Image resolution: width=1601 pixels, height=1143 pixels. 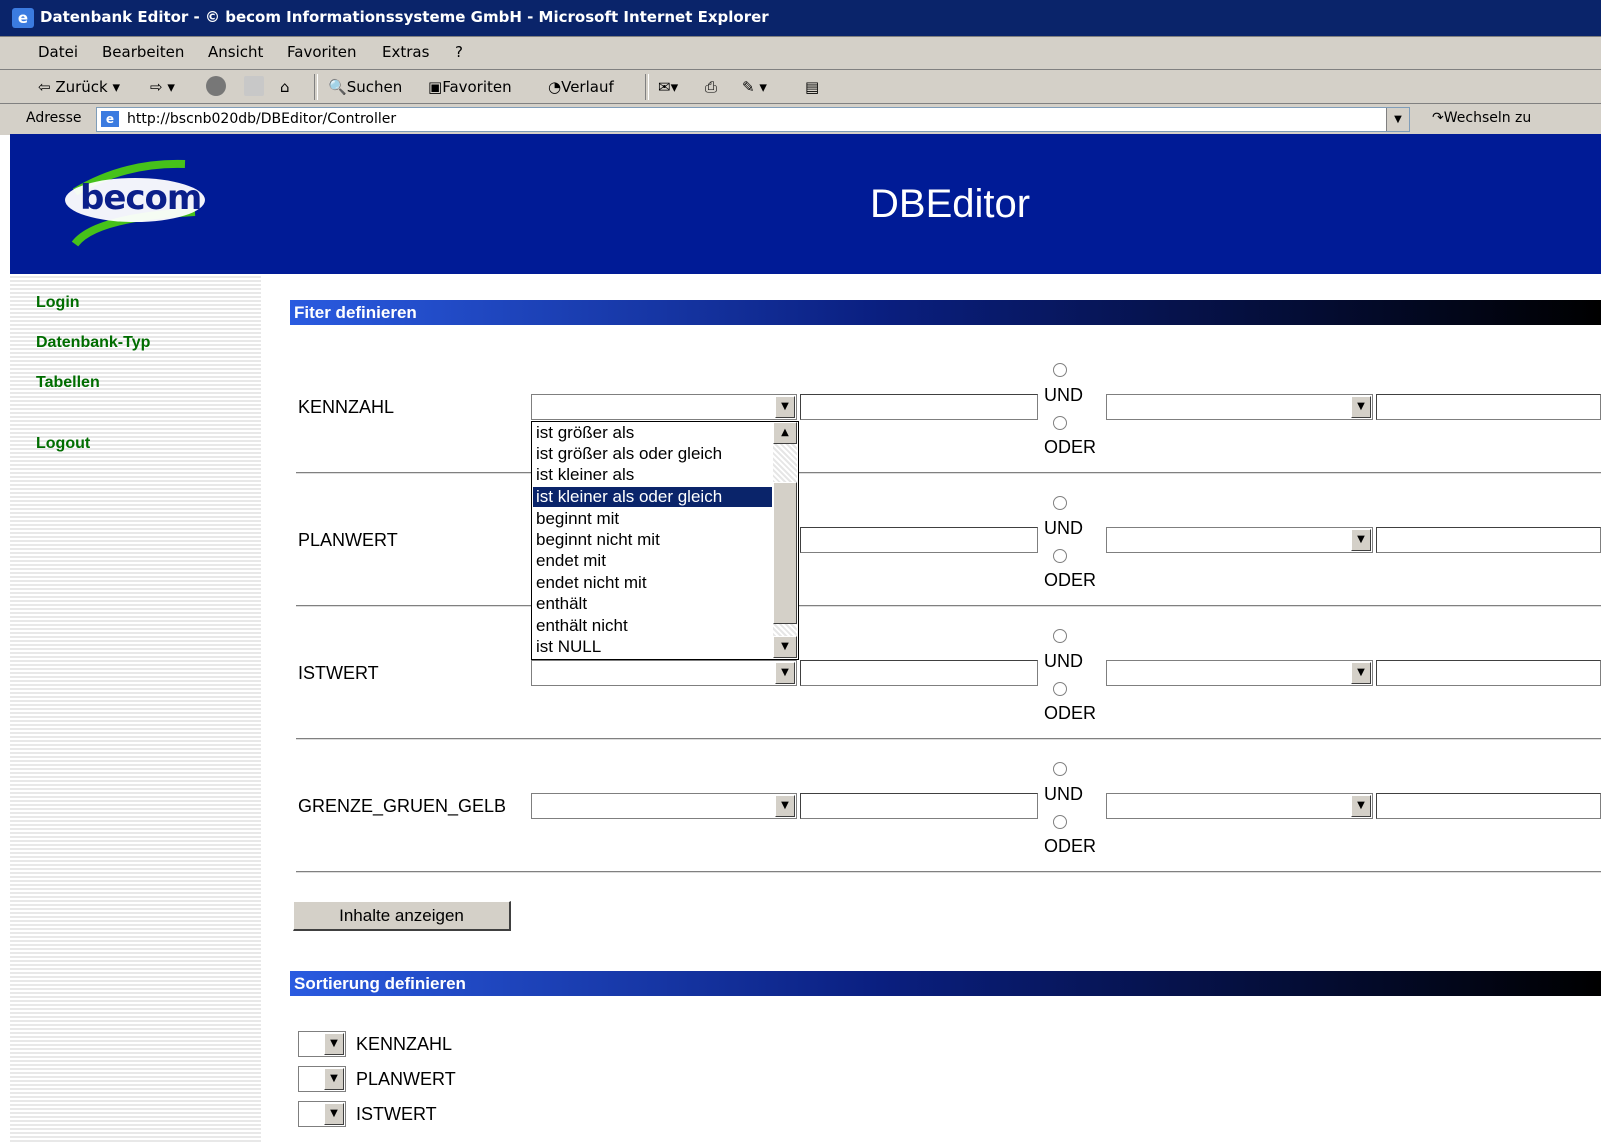 I want to click on menu-bearbeiten: Bearbeiten, so click(x=143, y=52).